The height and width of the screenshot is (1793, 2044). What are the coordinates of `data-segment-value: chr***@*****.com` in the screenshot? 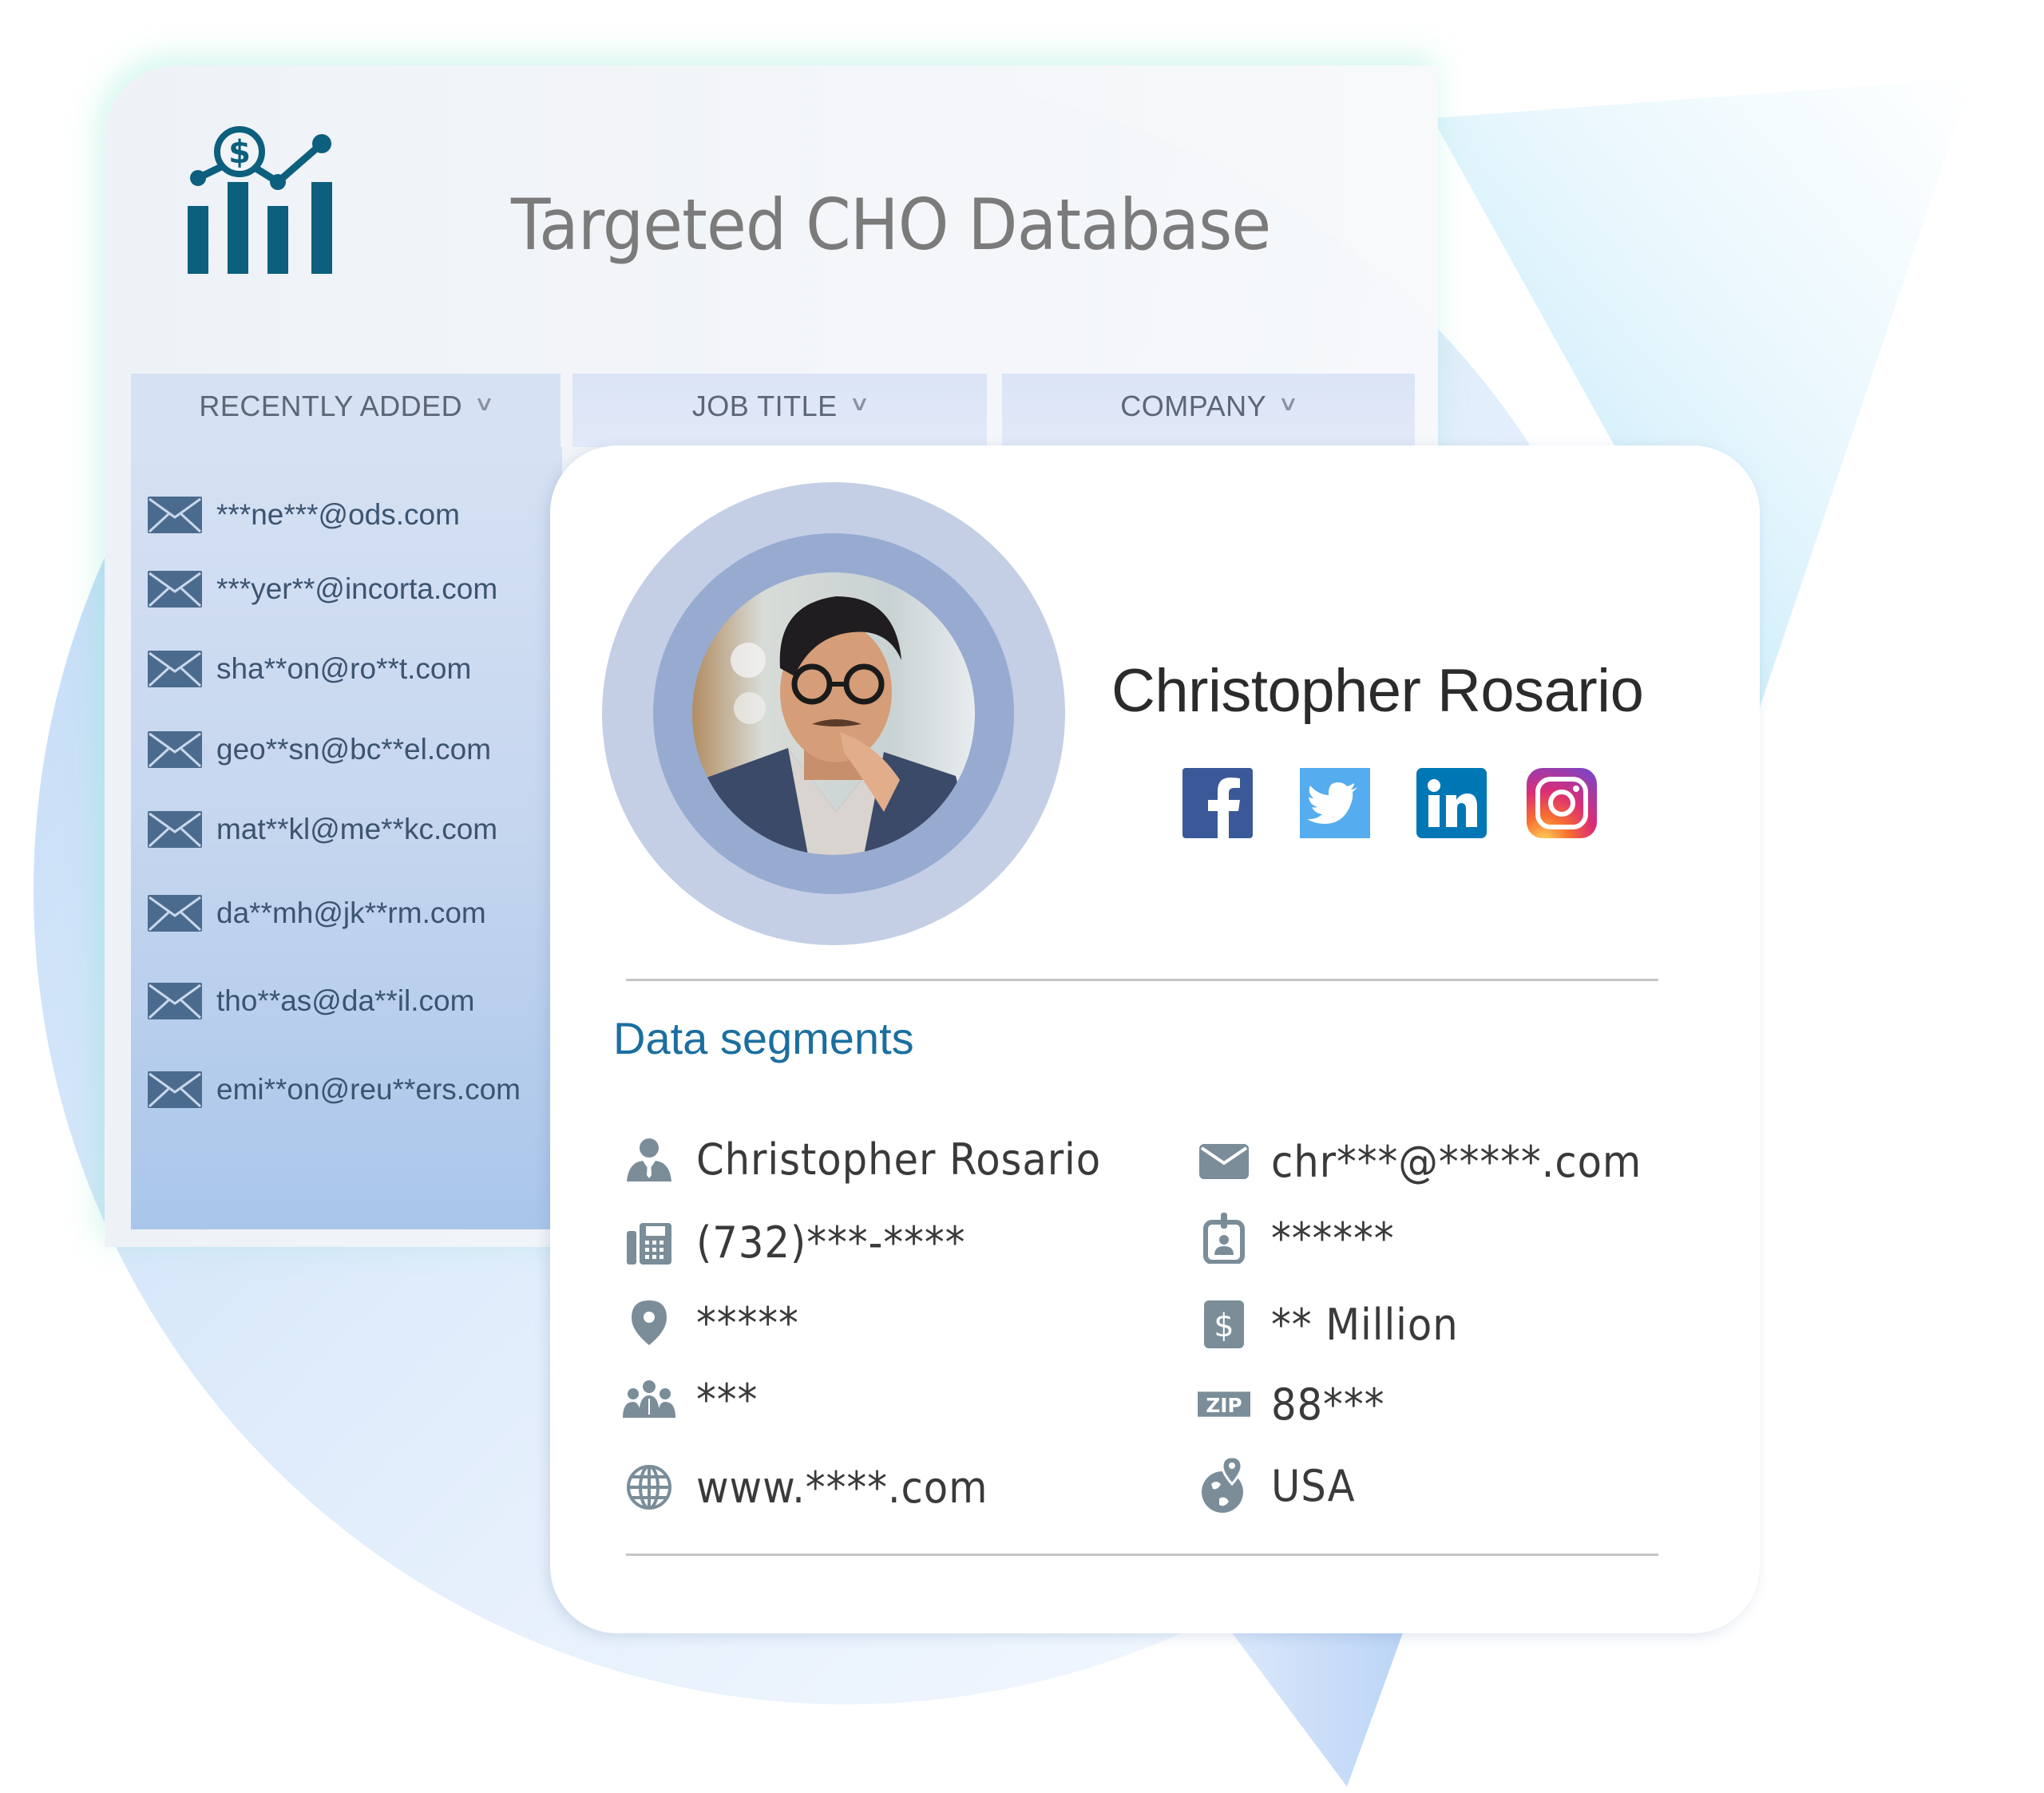 It's located at (1456, 1162).